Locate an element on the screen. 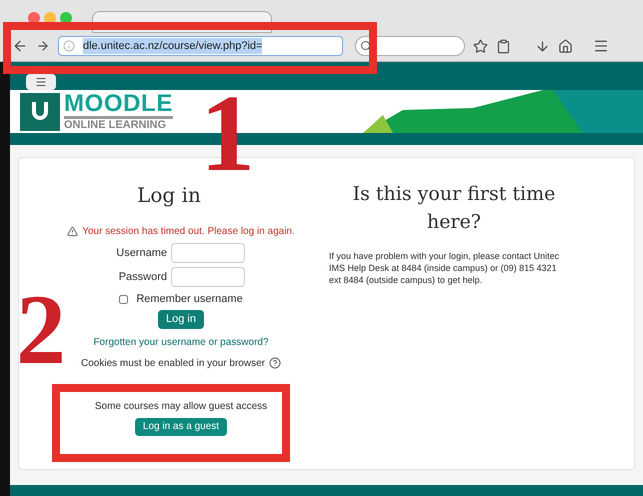 This screenshot has width=643, height=496. home-icon is located at coordinates (565, 46).